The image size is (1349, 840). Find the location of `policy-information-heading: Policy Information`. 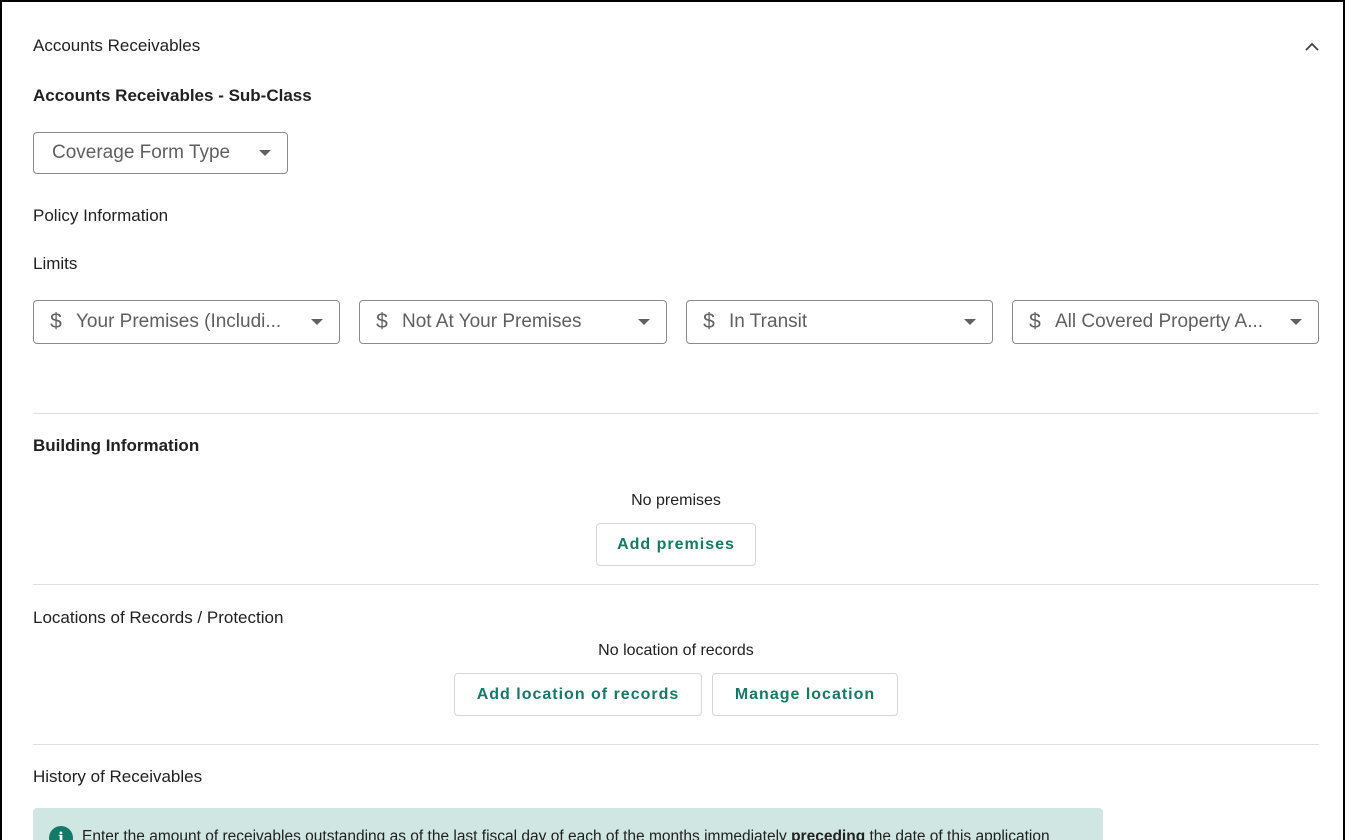

policy-information-heading: Policy Information is located at coordinates (101, 215).